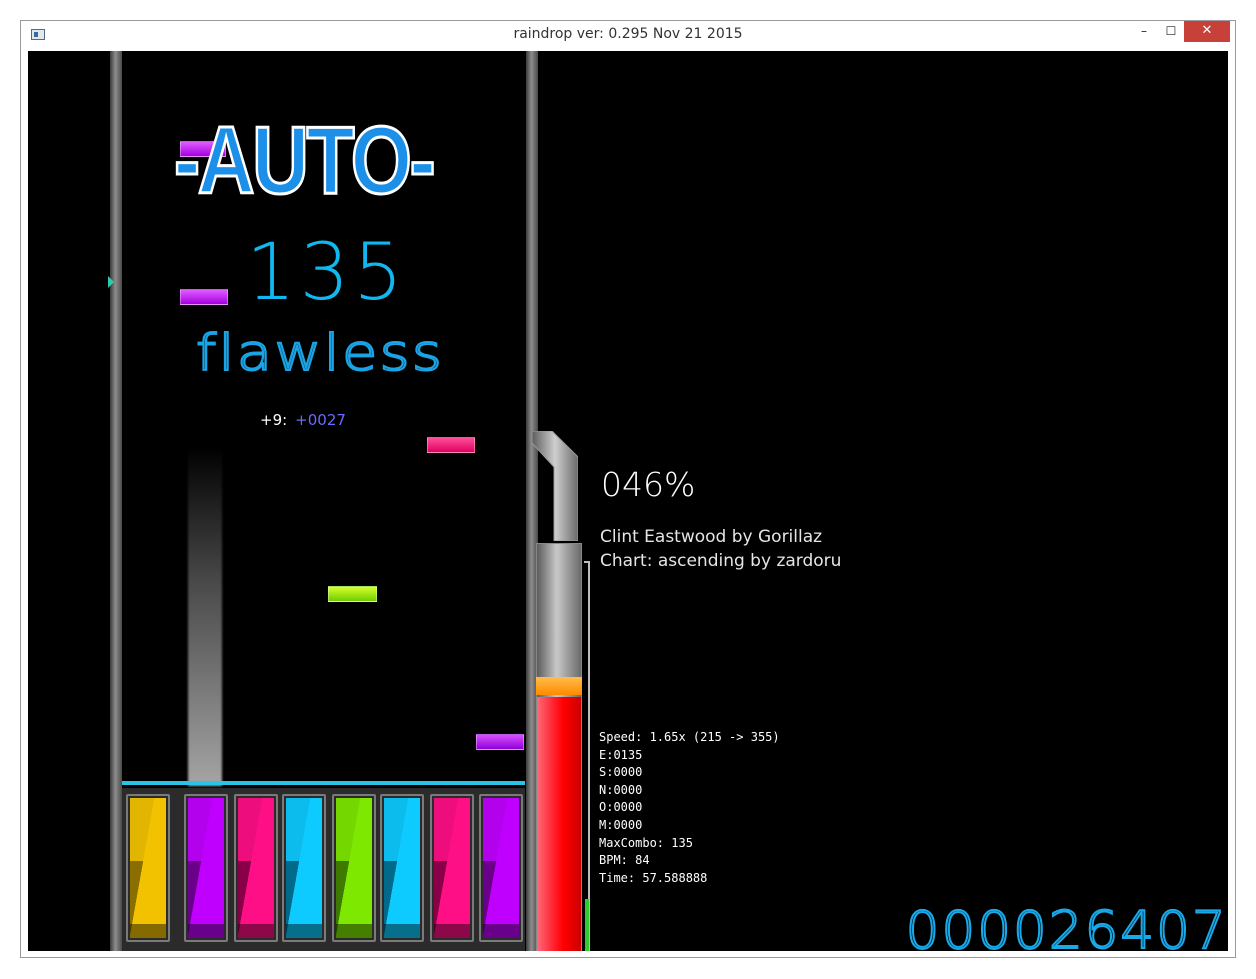 The height and width of the screenshot is (979, 1256). What do you see at coordinates (711, 537) in the screenshot?
I see `song-title: Clint Eastwood by Gorillaz` at bounding box center [711, 537].